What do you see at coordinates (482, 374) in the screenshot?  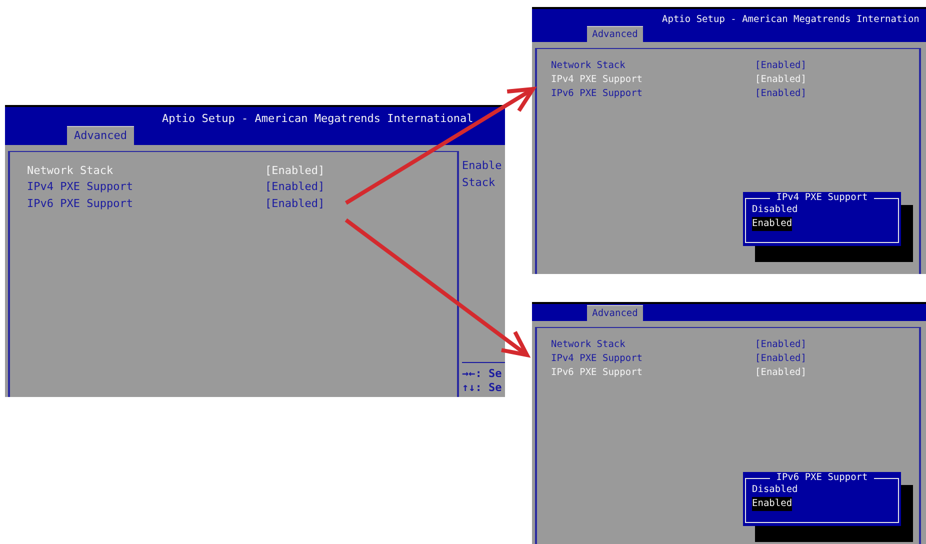 I see `key-hint: →←: Se` at bounding box center [482, 374].